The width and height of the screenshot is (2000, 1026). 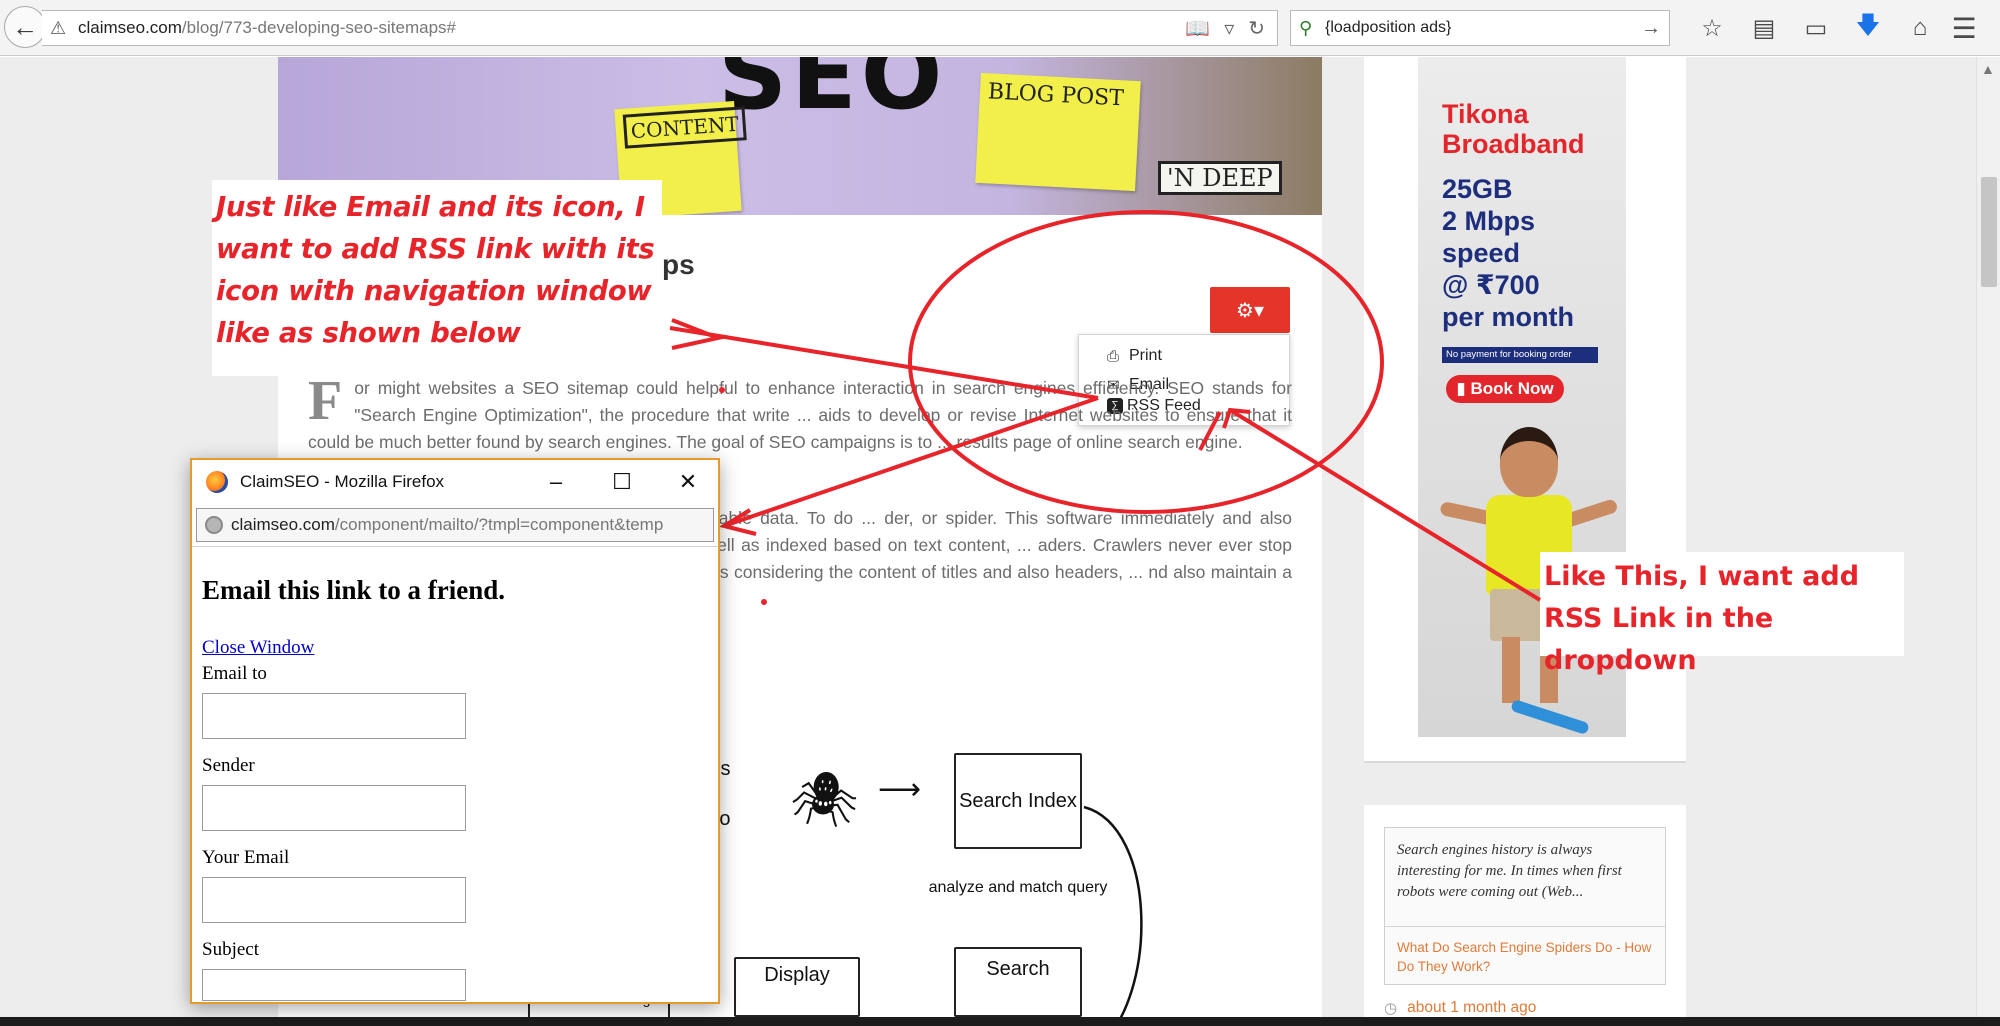 I want to click on popup-window-title: ClaimSEO - Mozilla Firefox, so click(x=342, y=481).